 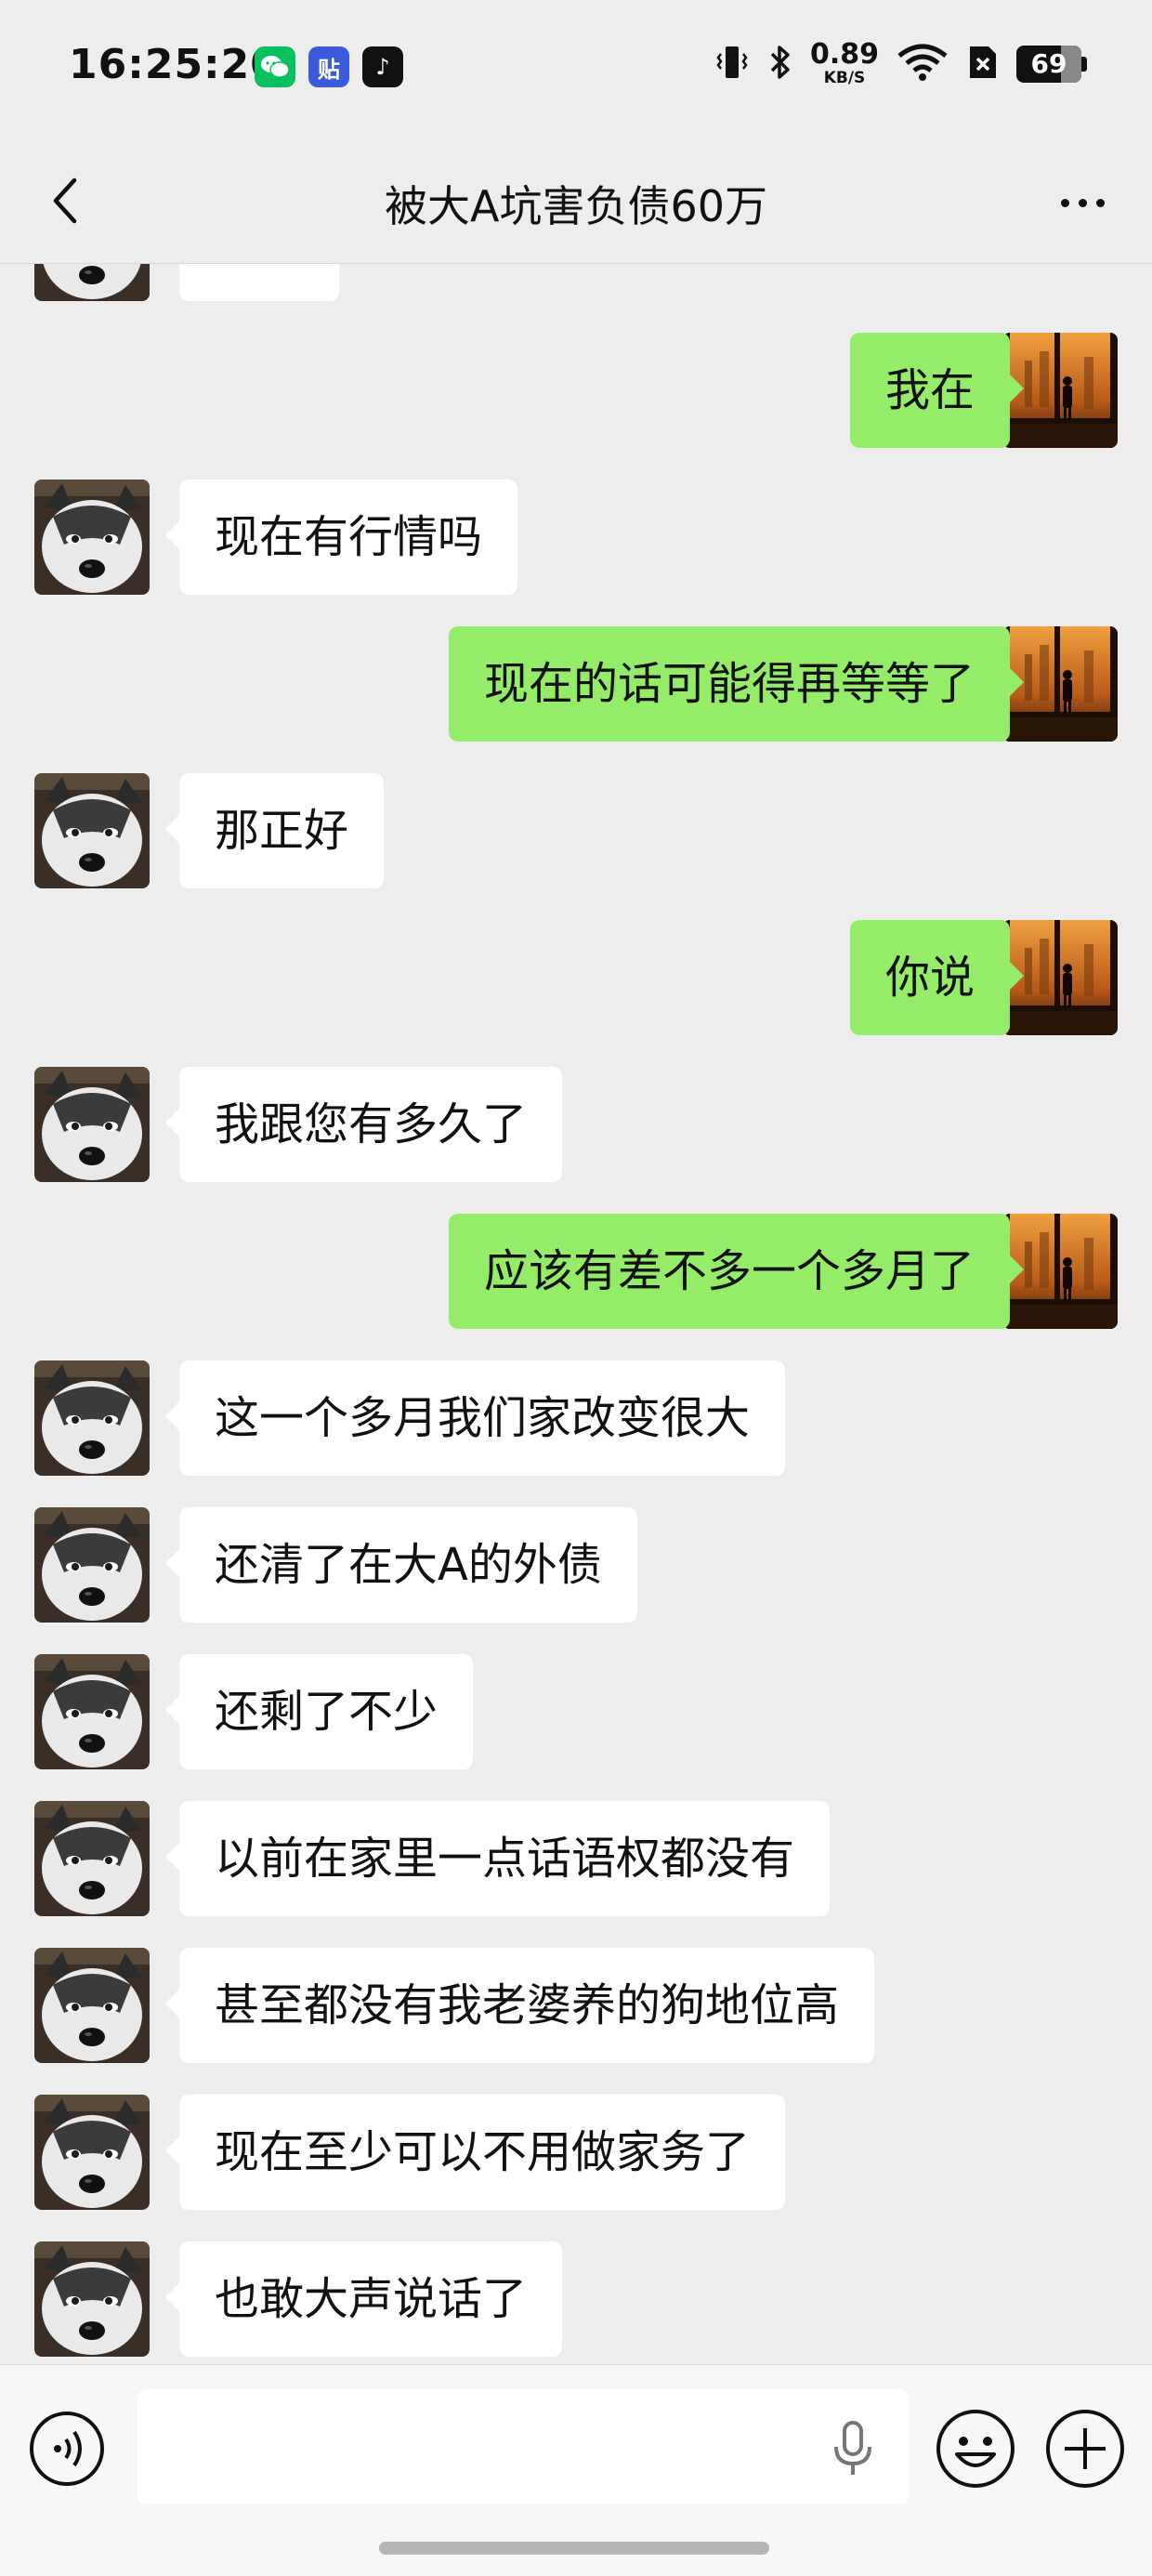 I want to click on home-indicator, so click(x=574, y=2548).